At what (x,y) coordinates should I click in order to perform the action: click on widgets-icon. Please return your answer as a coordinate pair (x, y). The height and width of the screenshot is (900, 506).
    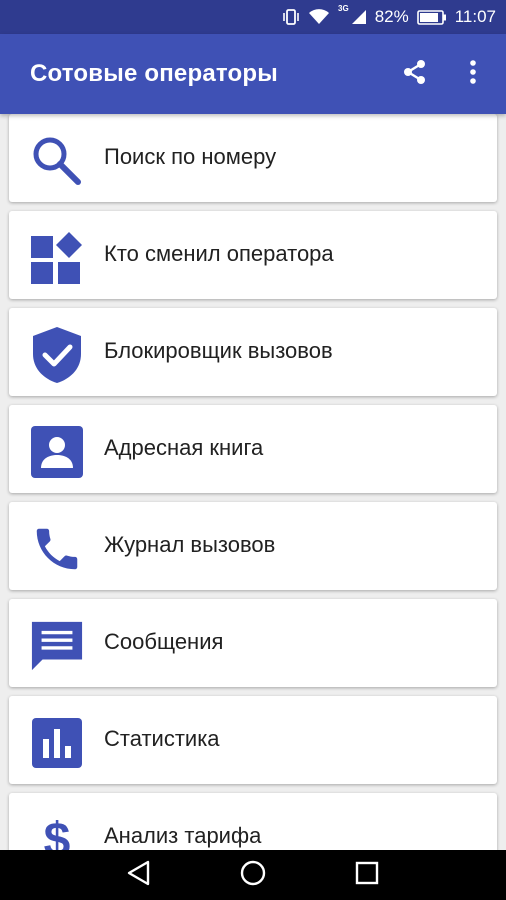
    Looking at the image, I should click on (57, 258).